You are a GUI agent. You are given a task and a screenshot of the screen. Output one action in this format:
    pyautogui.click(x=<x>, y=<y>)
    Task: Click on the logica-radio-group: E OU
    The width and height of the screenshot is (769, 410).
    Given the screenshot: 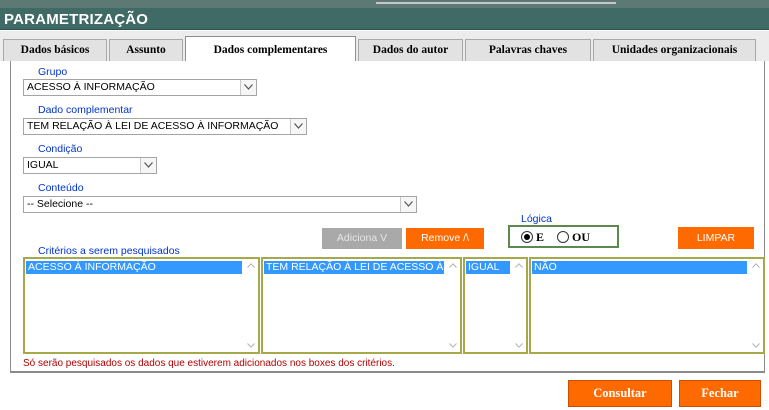 What is the action you would take?
    pyautogui.click(x=563, y=236)
    